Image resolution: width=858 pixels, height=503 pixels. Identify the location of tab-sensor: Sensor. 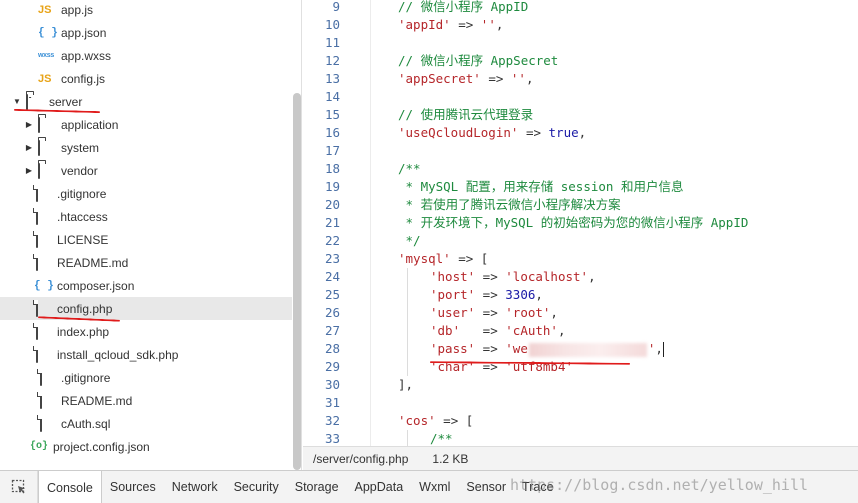
(486, 487).